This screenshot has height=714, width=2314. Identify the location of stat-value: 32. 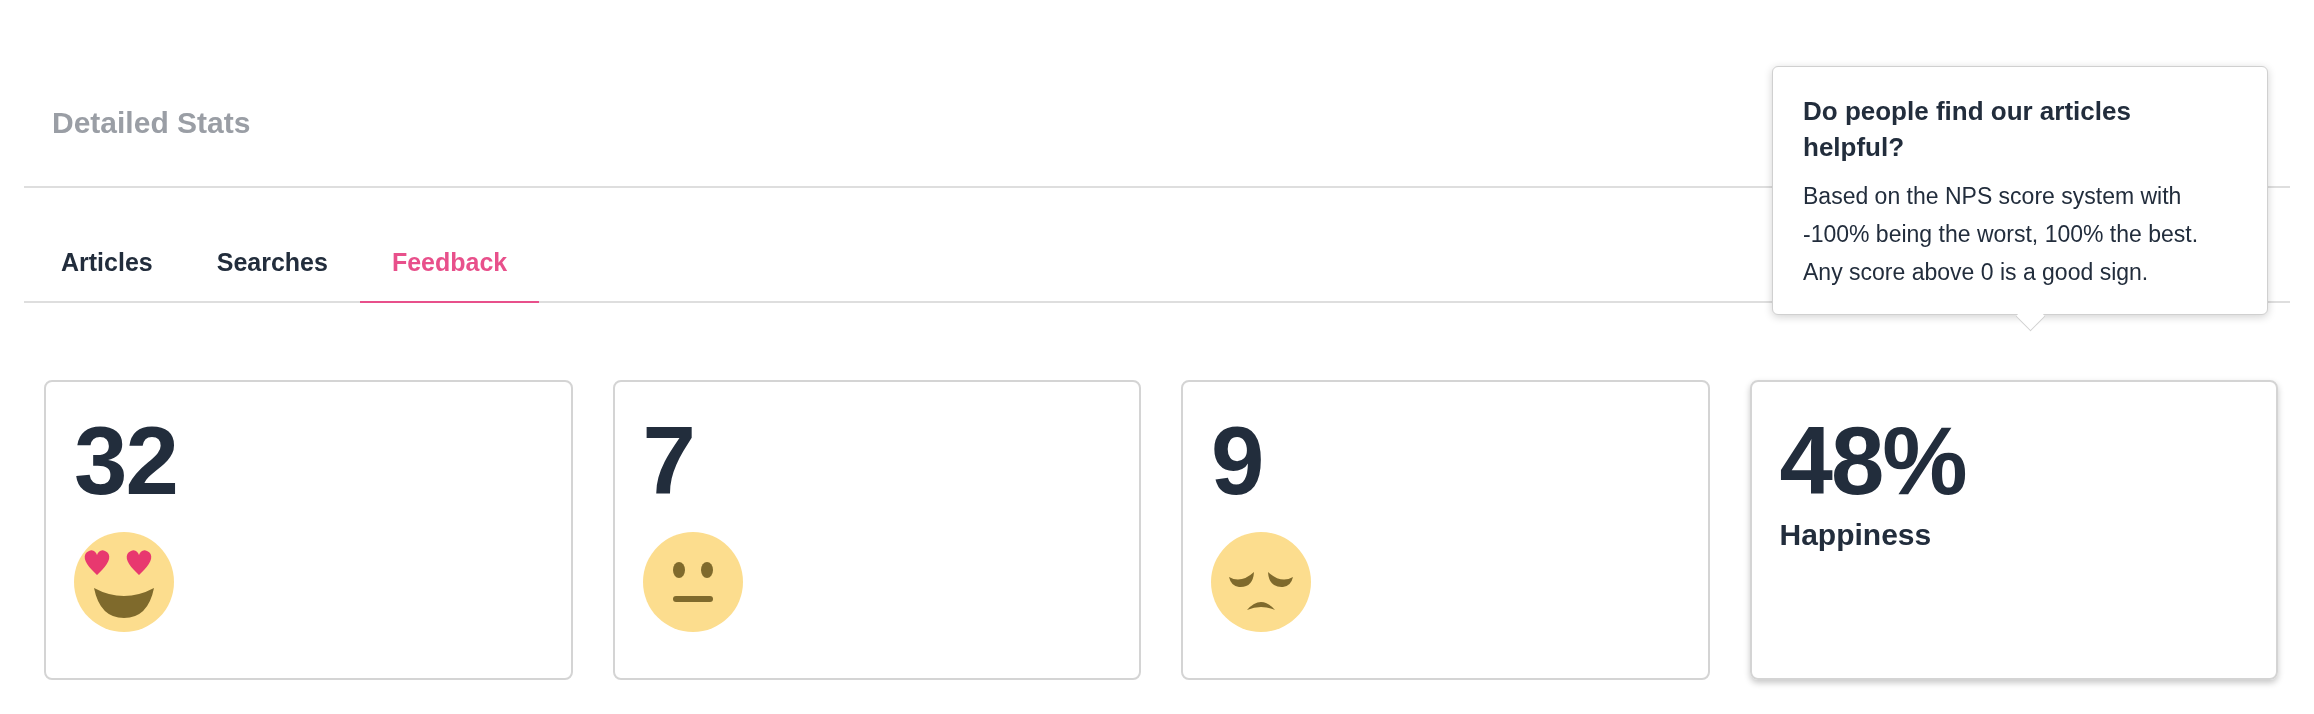
(125, 461).